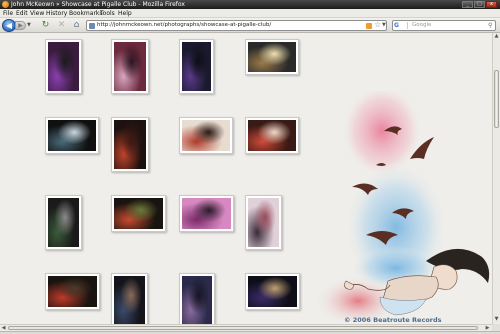  Describe the element at coordinates (61, 25) in the screenshot. I see `stop-icon: ✕` at that location.